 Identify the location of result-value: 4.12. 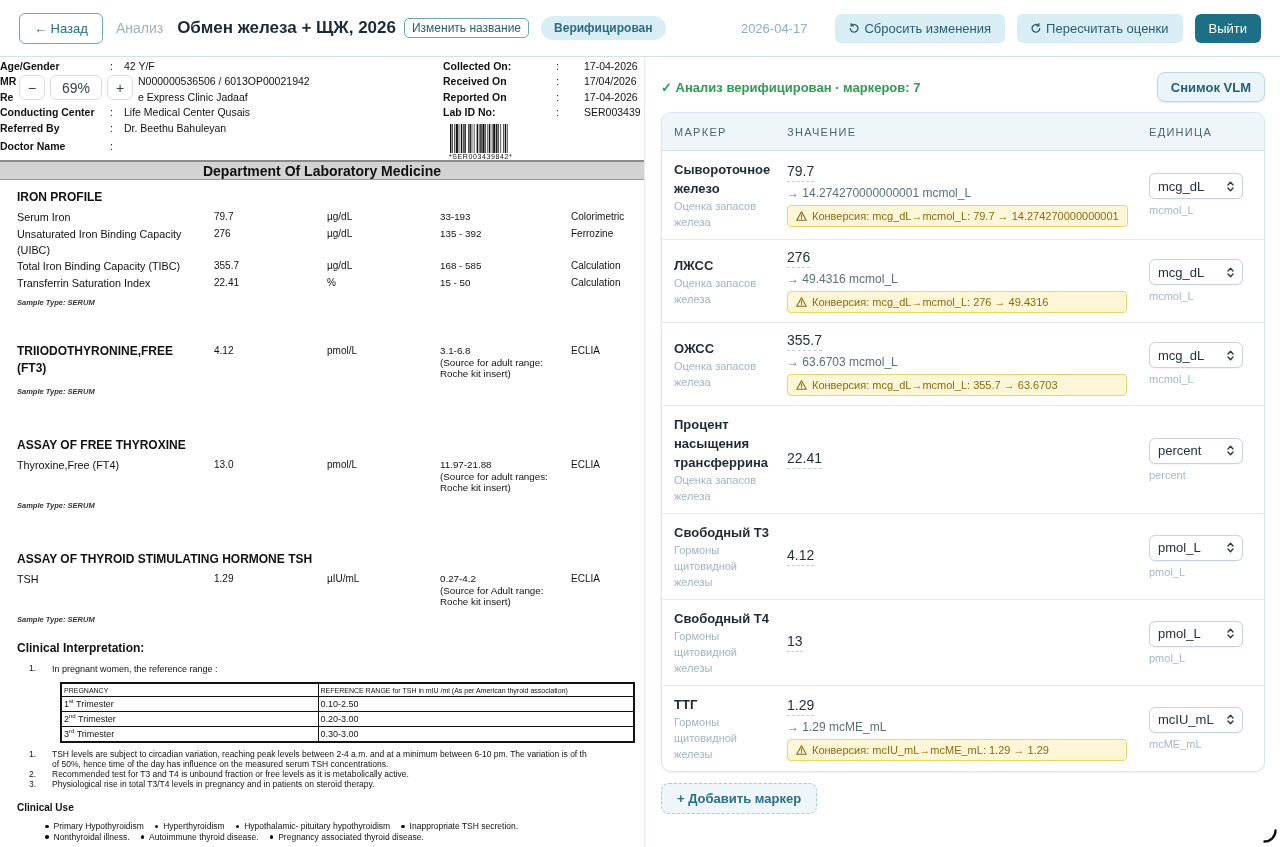
(224, 351).